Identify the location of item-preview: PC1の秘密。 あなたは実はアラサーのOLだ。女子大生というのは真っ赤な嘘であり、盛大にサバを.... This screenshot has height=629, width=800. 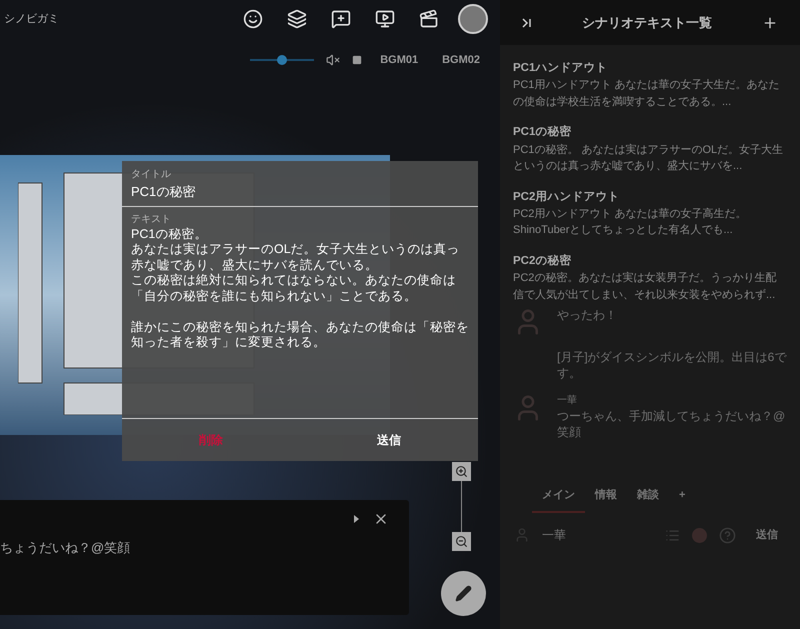
(648, 158).